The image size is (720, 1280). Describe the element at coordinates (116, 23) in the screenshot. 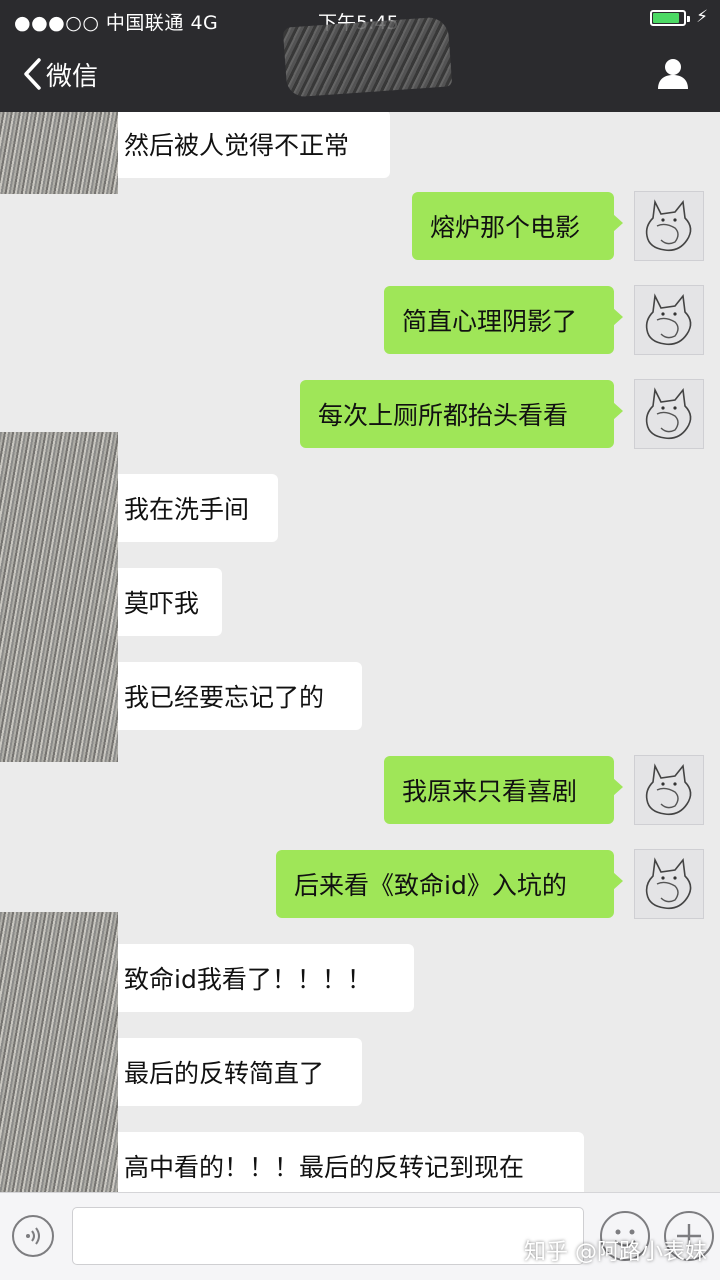

I see `carrier-signal: ●●●○○ 中国联通 4G` at that location.